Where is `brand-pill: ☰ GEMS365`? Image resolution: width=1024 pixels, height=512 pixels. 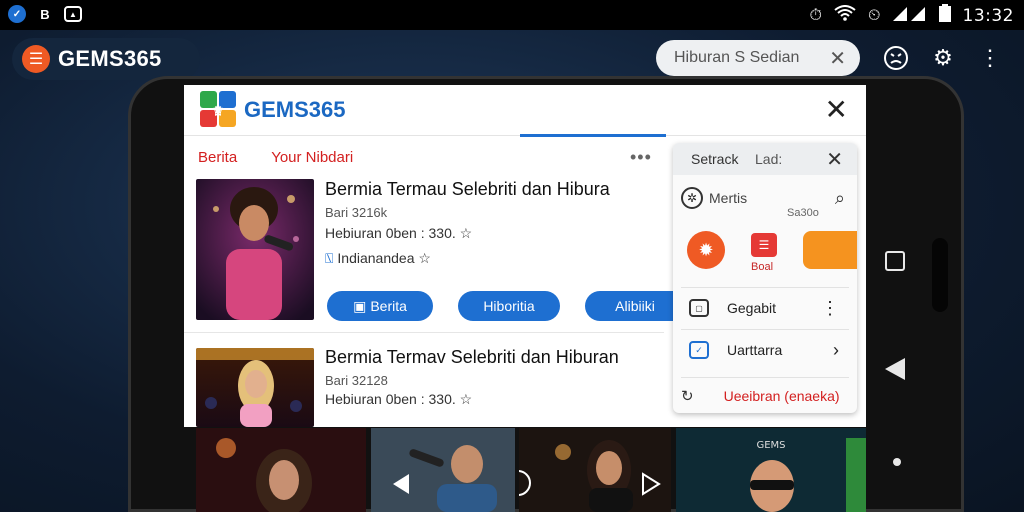
brand-pill: ☰ GEMS365 is located at coordinates (106, 59).